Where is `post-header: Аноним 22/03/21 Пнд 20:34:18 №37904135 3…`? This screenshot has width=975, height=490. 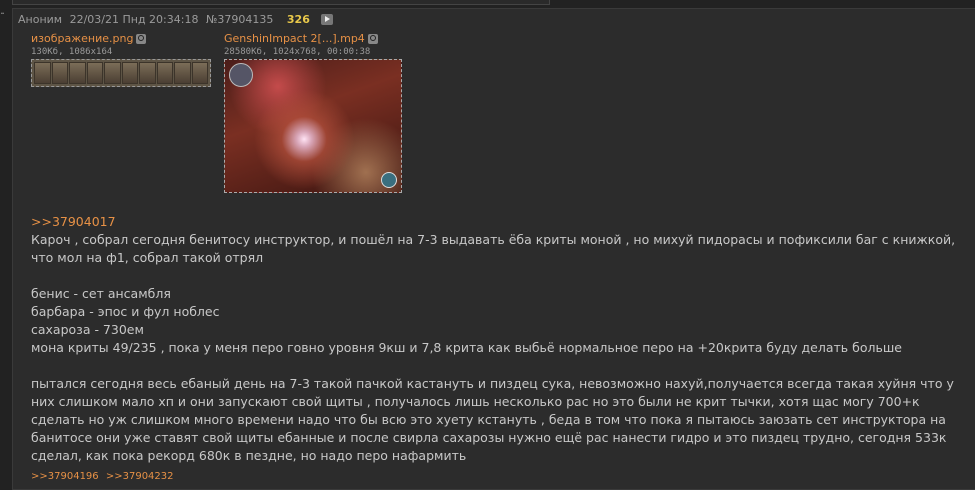 post-header: Аноним 22/03/21 Пнд 20:34:18 №37904135 3… is located at coordinates (177, 20).